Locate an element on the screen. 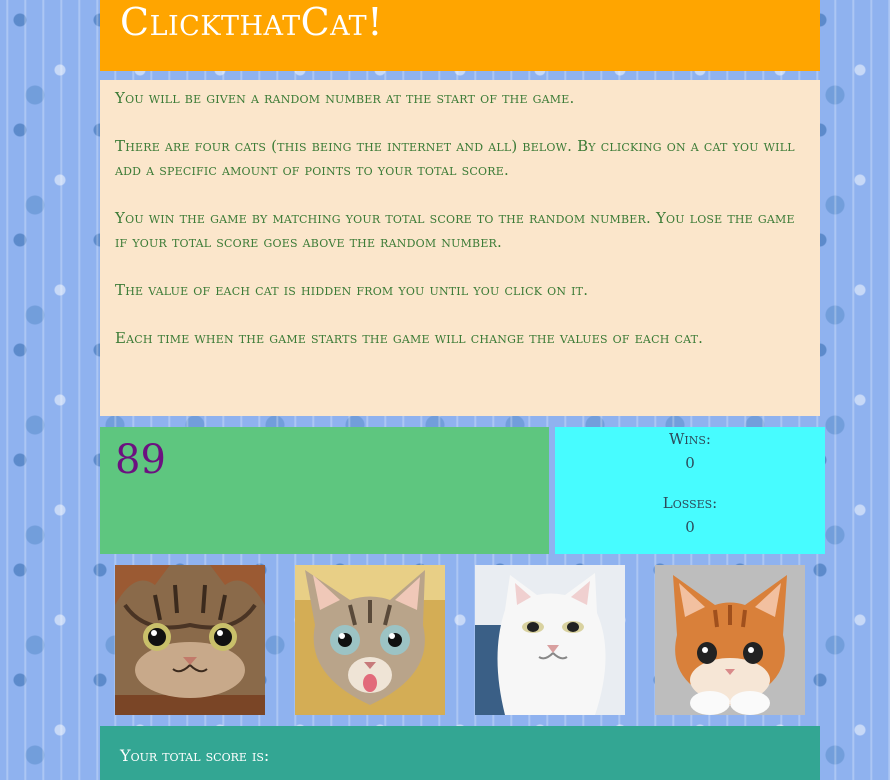  orange-kitten-icon is located at coordinates (730, 640).